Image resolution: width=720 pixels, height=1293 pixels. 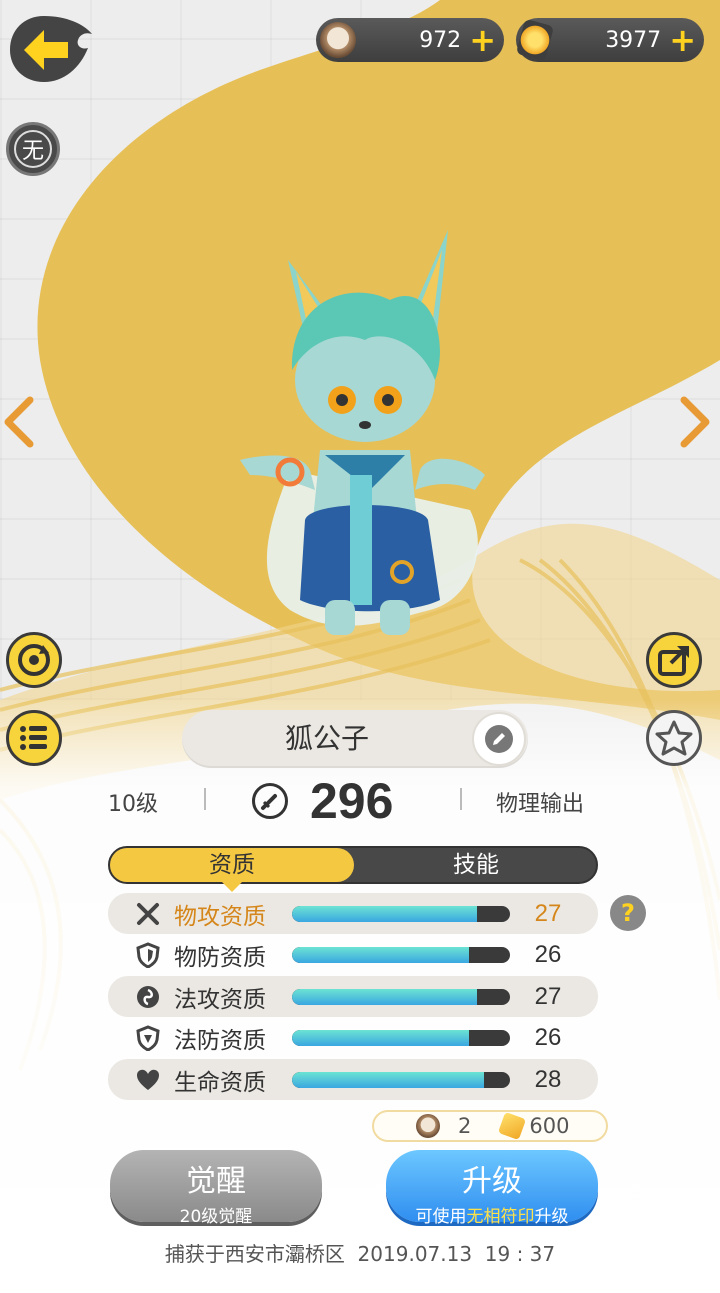 What do you see at coordinates (549, 1126) in the screenshot?
I see `cost-crystal-value: 600` at bounding box center [549, 1126].